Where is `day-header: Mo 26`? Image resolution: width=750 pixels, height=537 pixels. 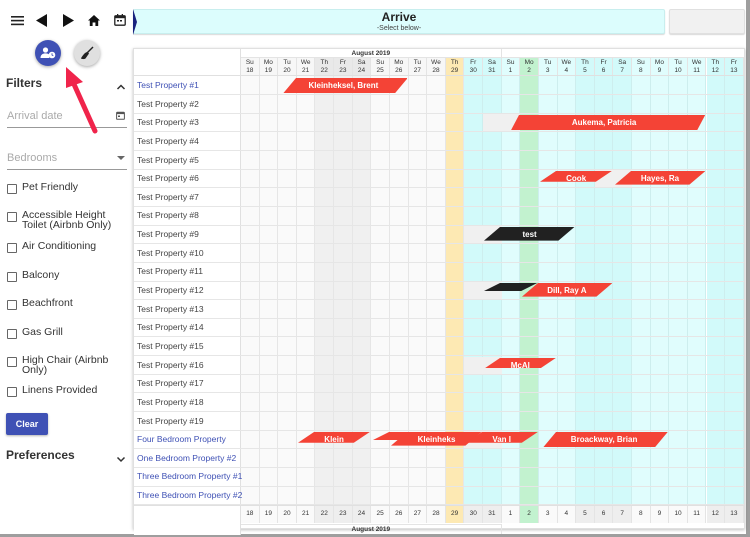
day-header: Mo 26 is located at coordinates (399, 67).